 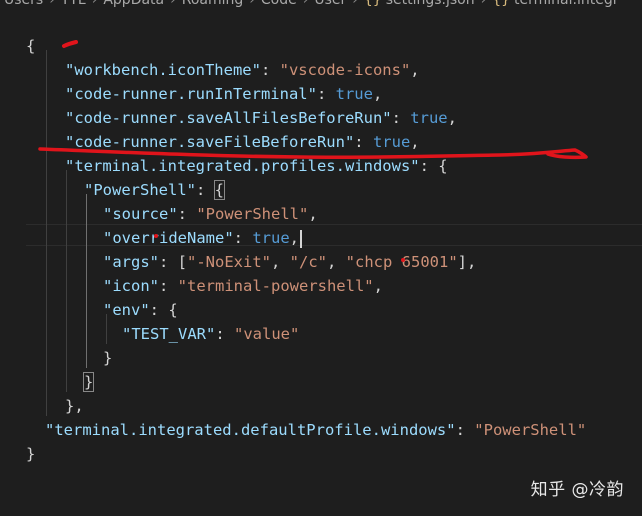 I want to click on code-line-12: "TEST_VAR": "value", so click(x=321, y=334).